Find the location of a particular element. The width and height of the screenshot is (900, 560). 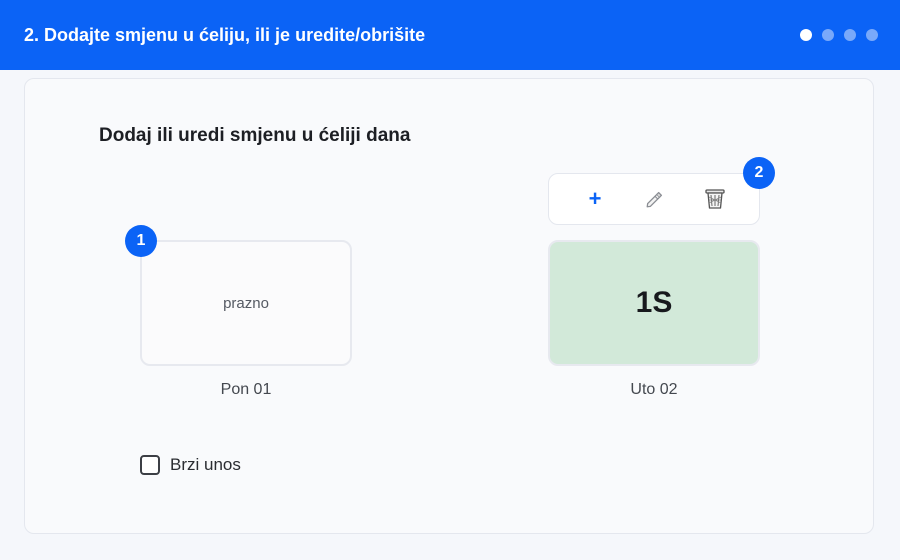

quick-entry-label: Brzi unos is located at coordinates (205, 464).